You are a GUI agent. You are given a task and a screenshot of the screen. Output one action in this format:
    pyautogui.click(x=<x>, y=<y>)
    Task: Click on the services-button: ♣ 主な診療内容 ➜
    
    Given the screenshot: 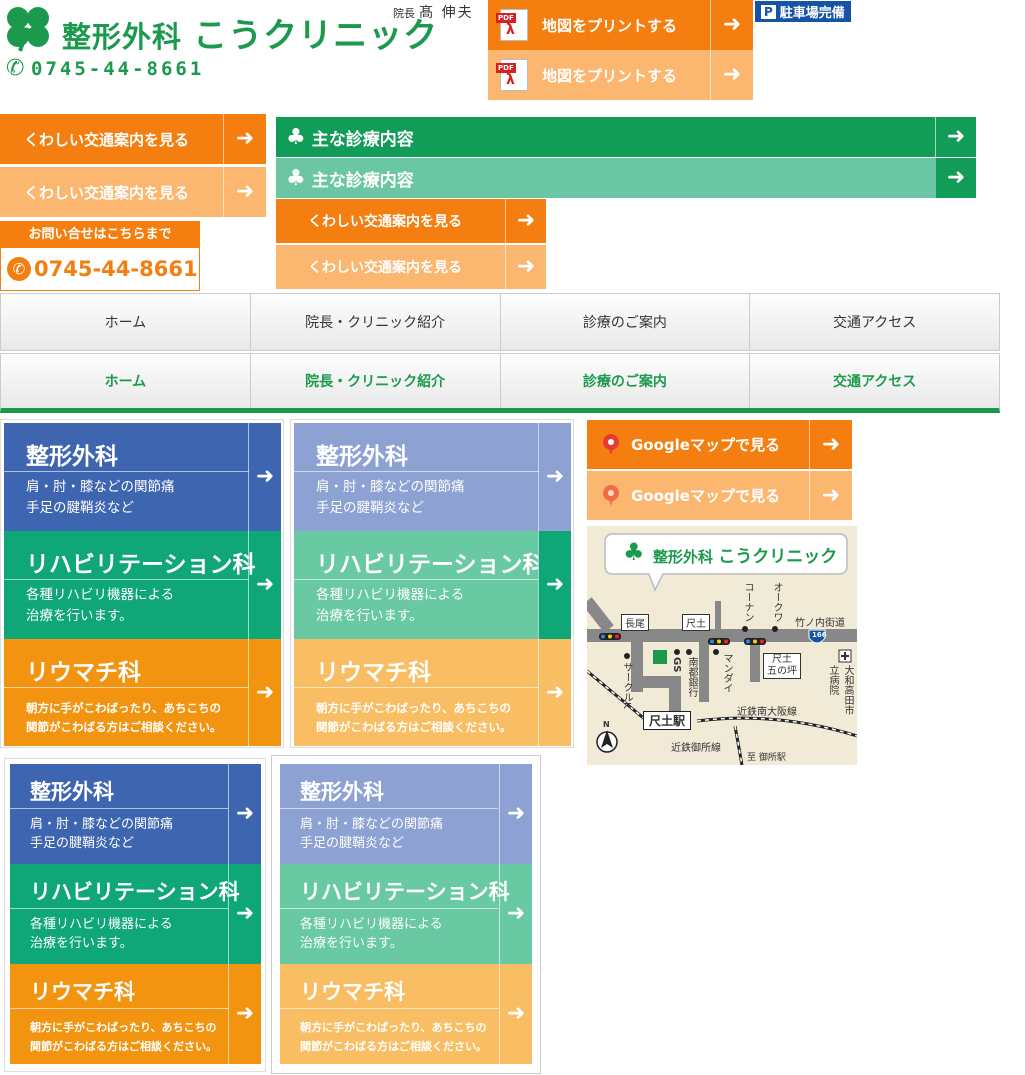 What is the action you would take?
    pyautogui.click(x=626, y=137)
    